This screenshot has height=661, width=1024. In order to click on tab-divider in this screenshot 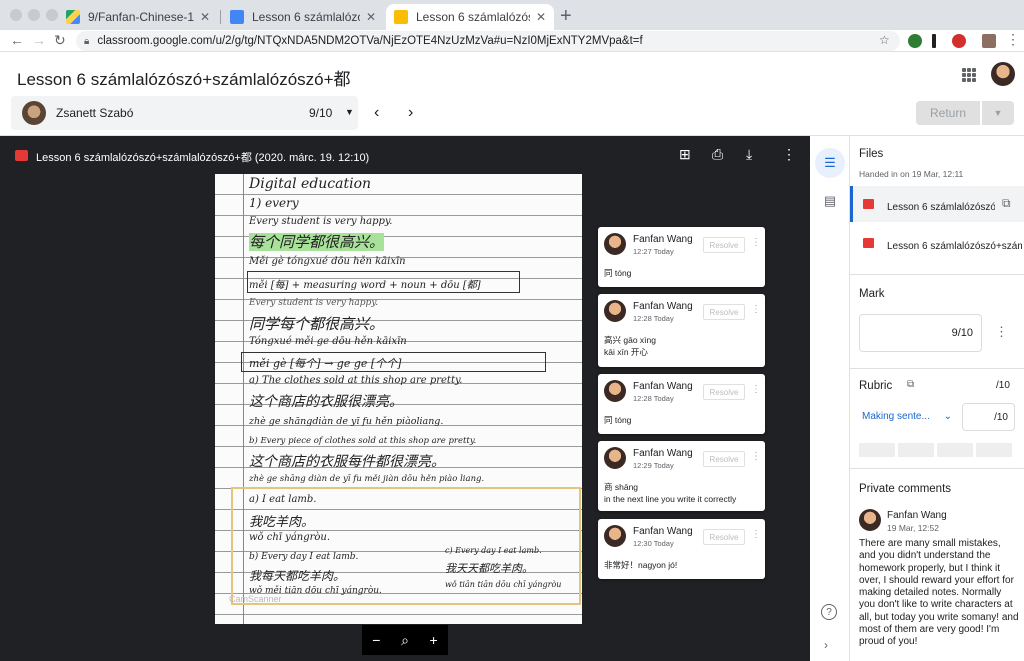, I will do `click(220, 17)`.